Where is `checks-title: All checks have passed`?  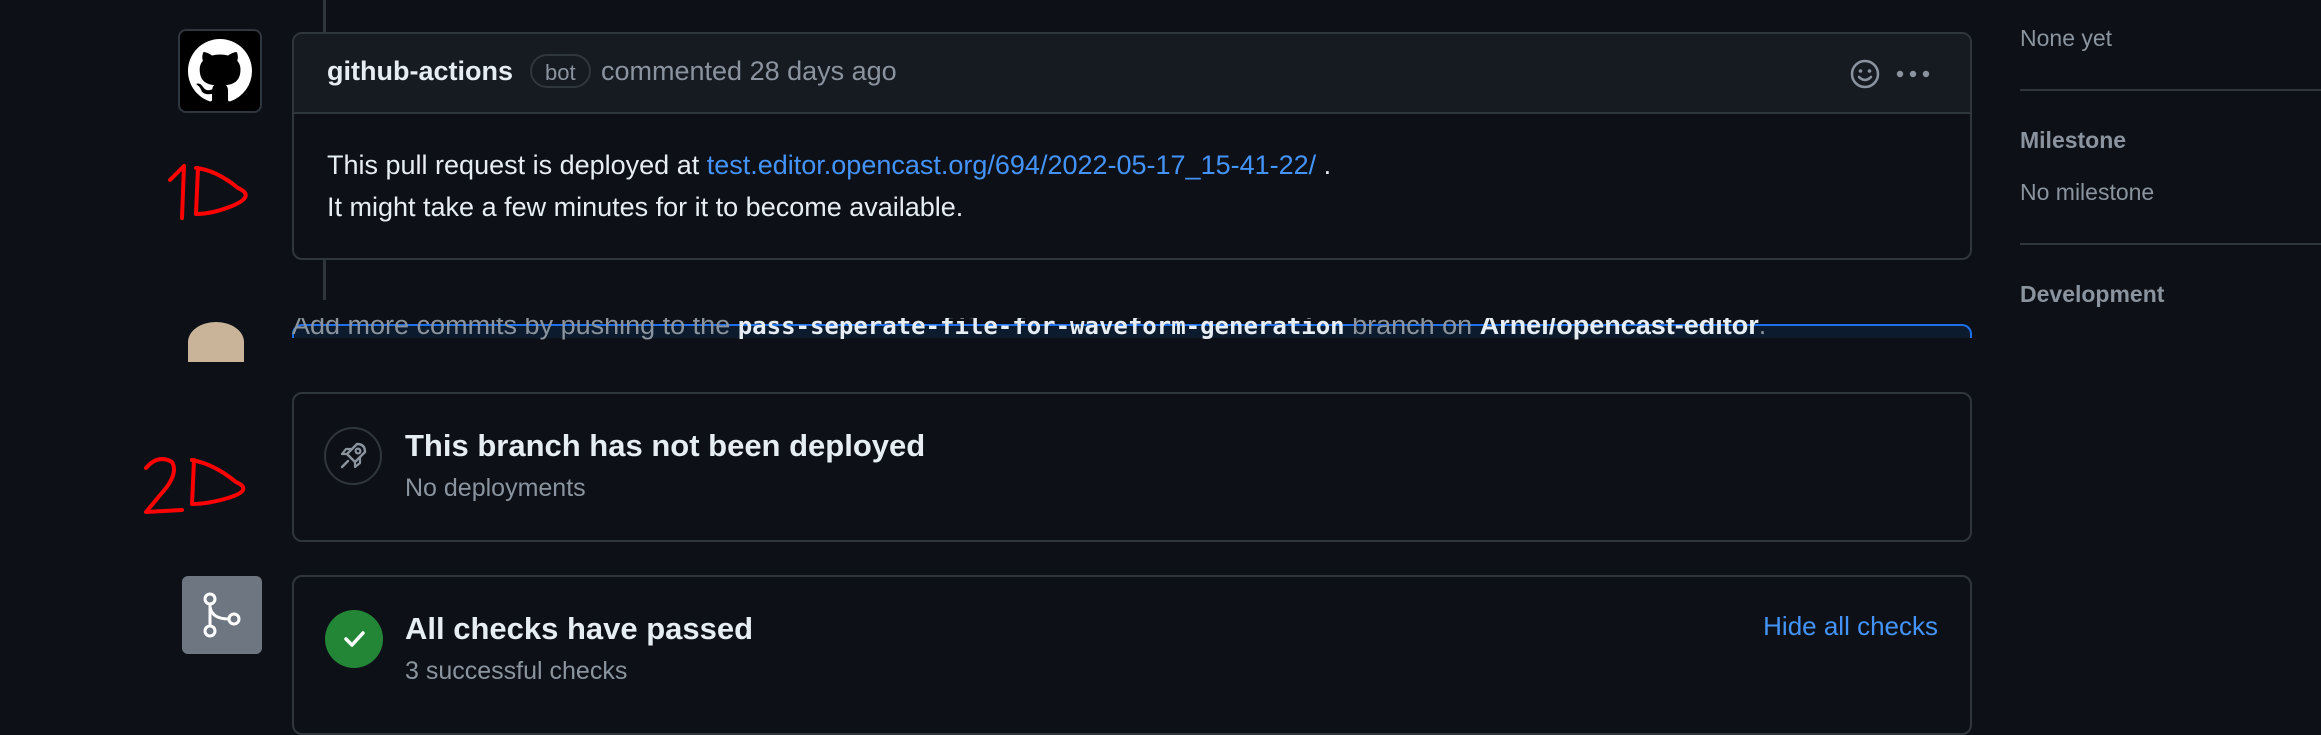
checks-title: All checks have passed is located at coordinates (579, 628).